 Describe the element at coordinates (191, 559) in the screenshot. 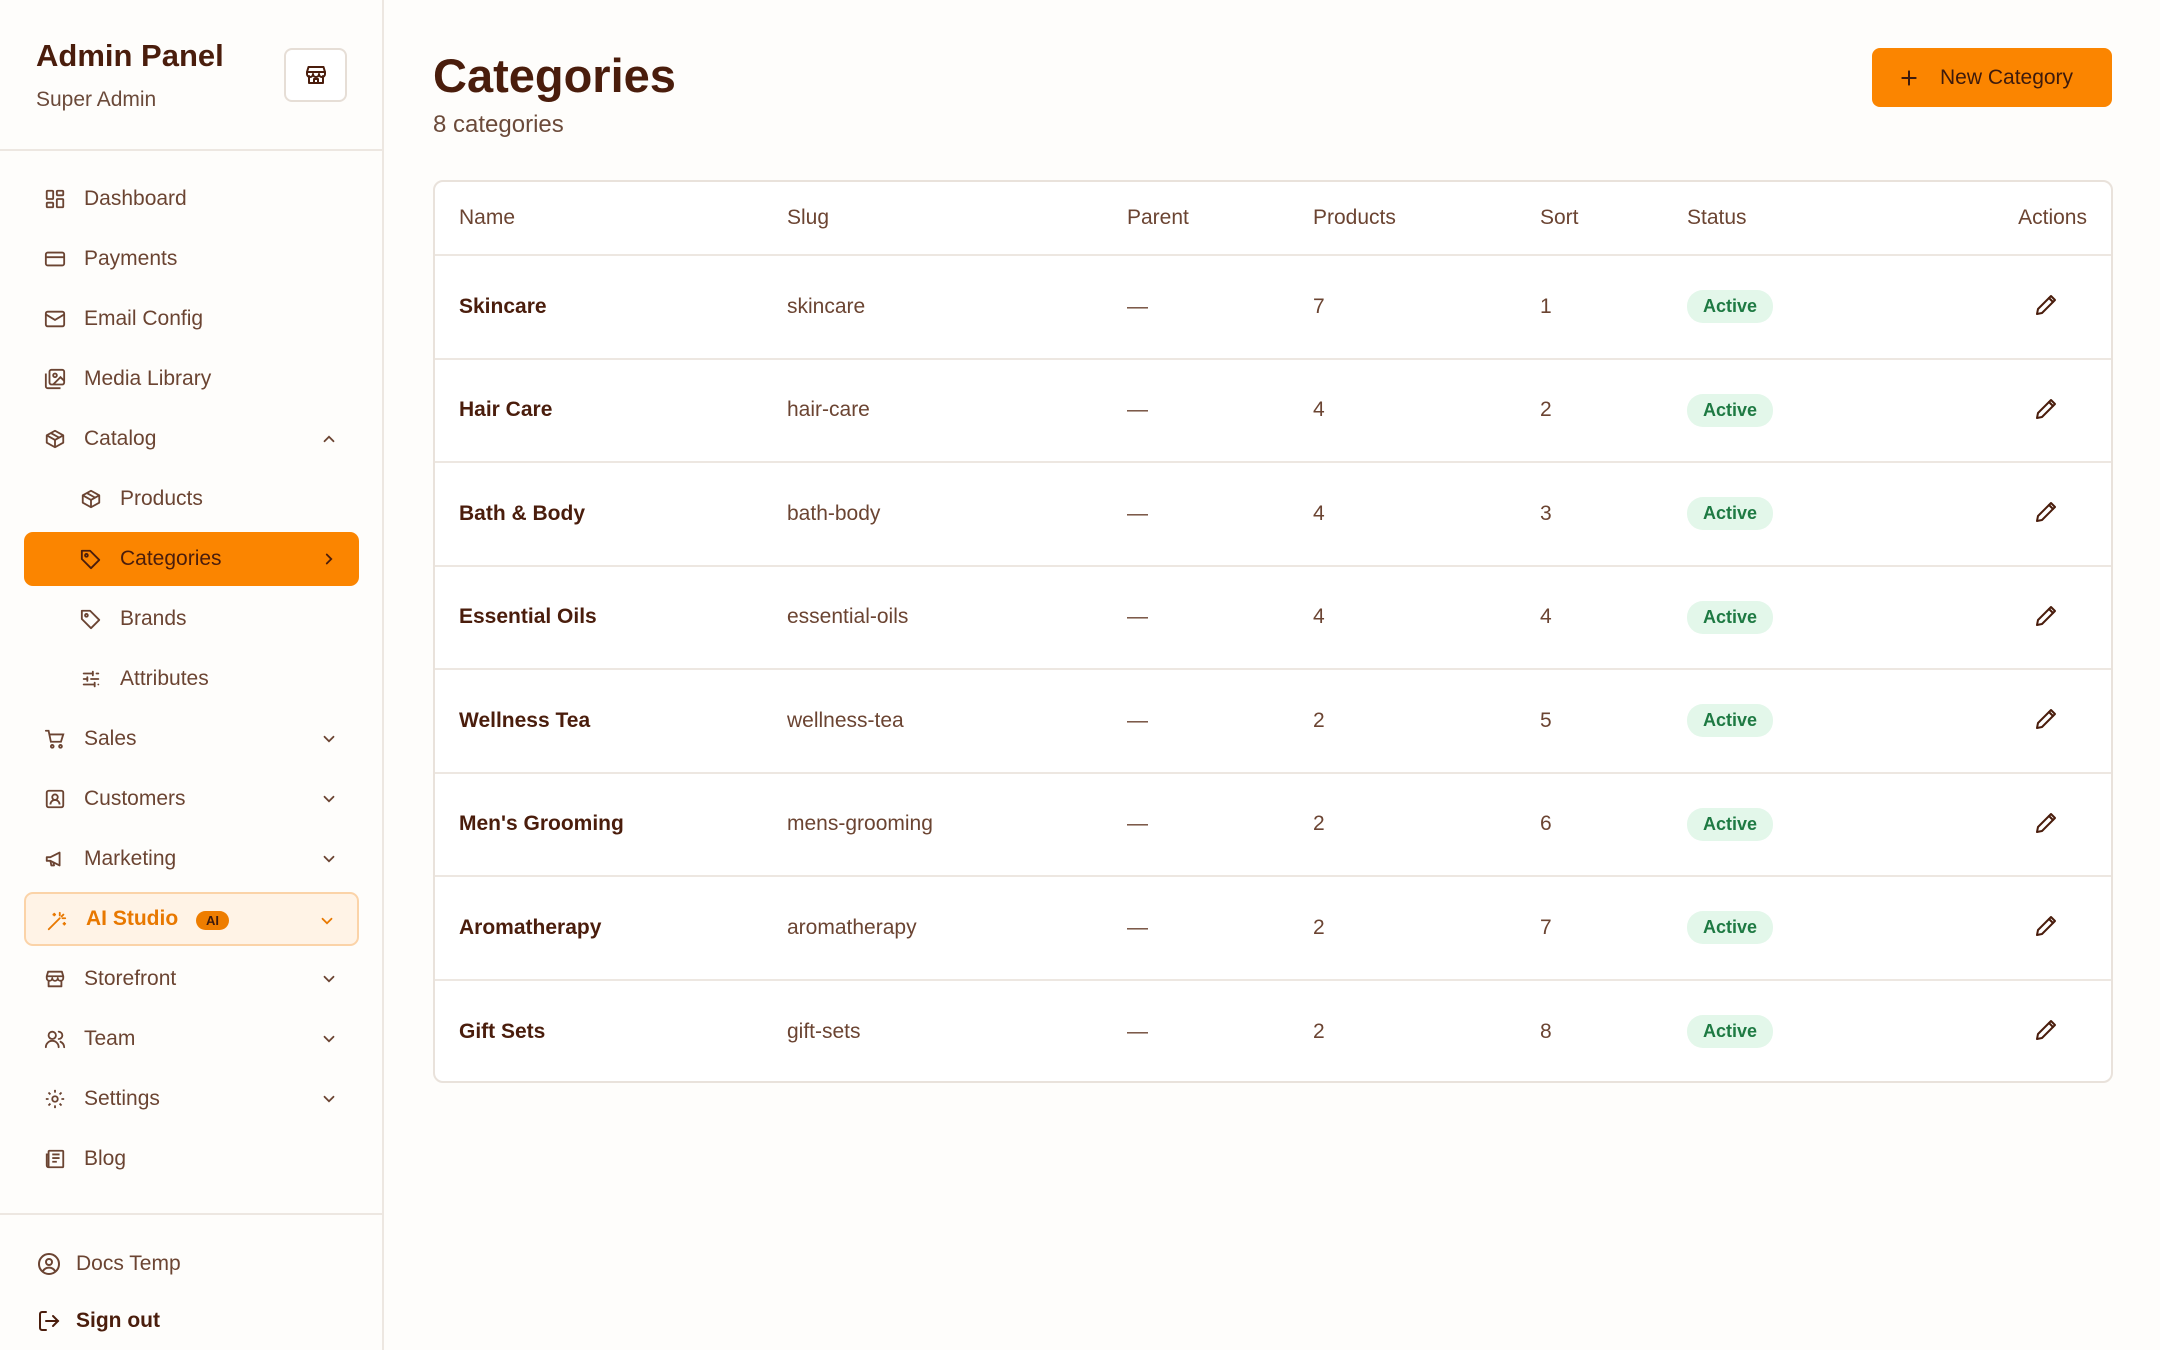

I see `sidebar-item-categories: Categories` at that location.